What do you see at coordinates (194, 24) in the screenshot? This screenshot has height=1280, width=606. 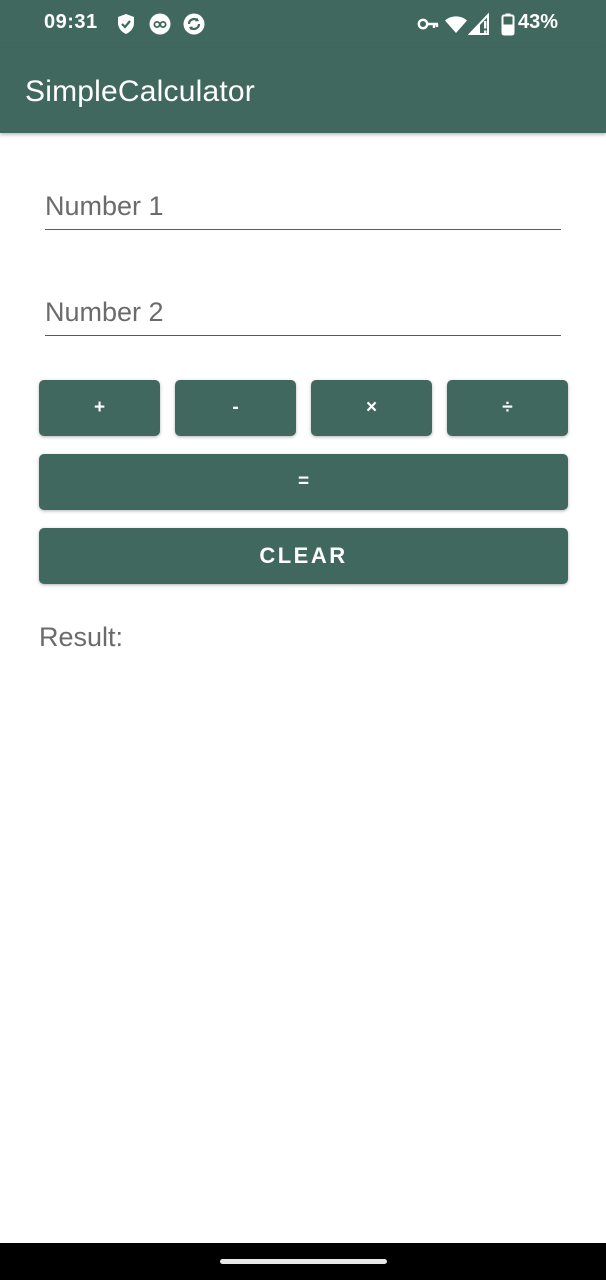 I see `sync-icon` at bounding box center [194, 24].